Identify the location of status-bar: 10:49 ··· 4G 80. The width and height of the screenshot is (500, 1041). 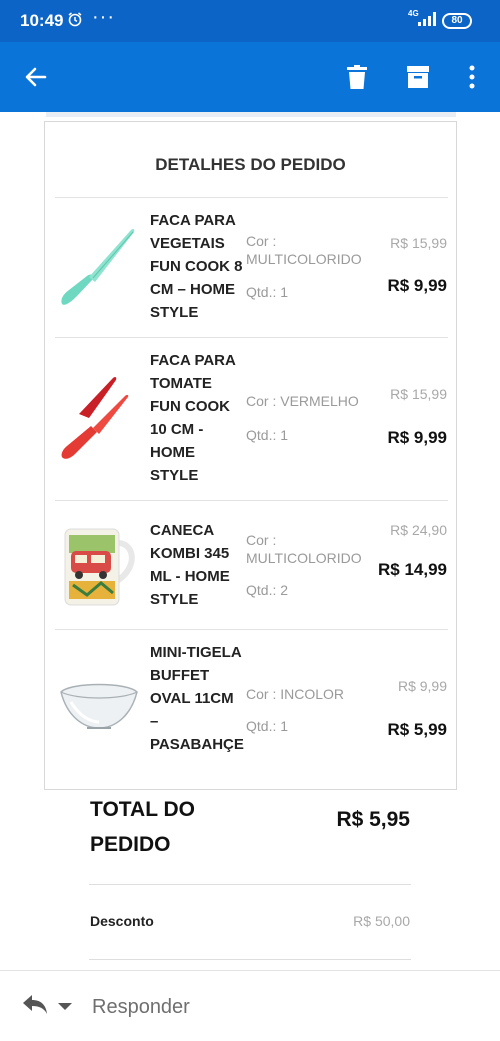
(250, 21).